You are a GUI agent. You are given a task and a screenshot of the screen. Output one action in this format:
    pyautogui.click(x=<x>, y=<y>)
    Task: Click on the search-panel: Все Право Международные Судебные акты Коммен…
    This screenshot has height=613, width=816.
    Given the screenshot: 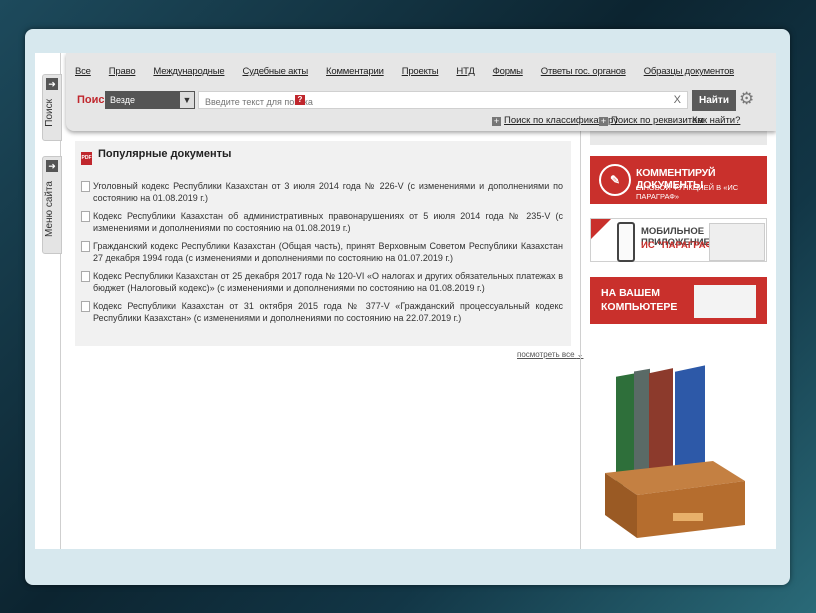 What is the action you would take?
    pyautogui.click(x=421, y=92)
    